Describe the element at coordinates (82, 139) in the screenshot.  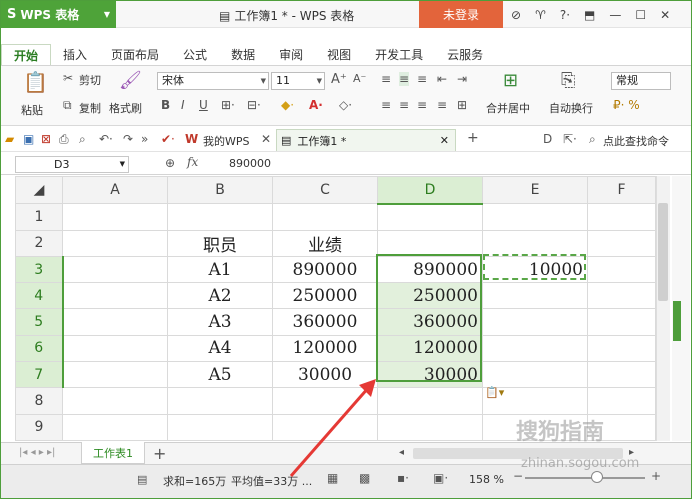
I see `preview-icon: ⌕` at that location.